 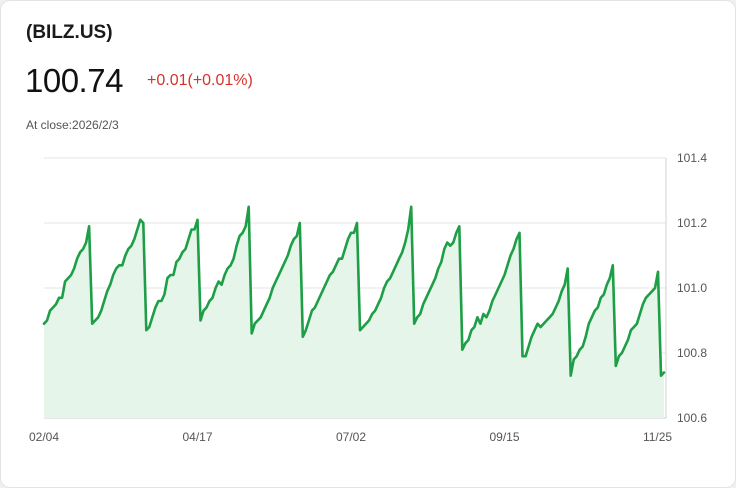 I want to click on y-axis-ticks: 101.4 101.2 101.0 100.8 100.6, so click(x=692, y=288).